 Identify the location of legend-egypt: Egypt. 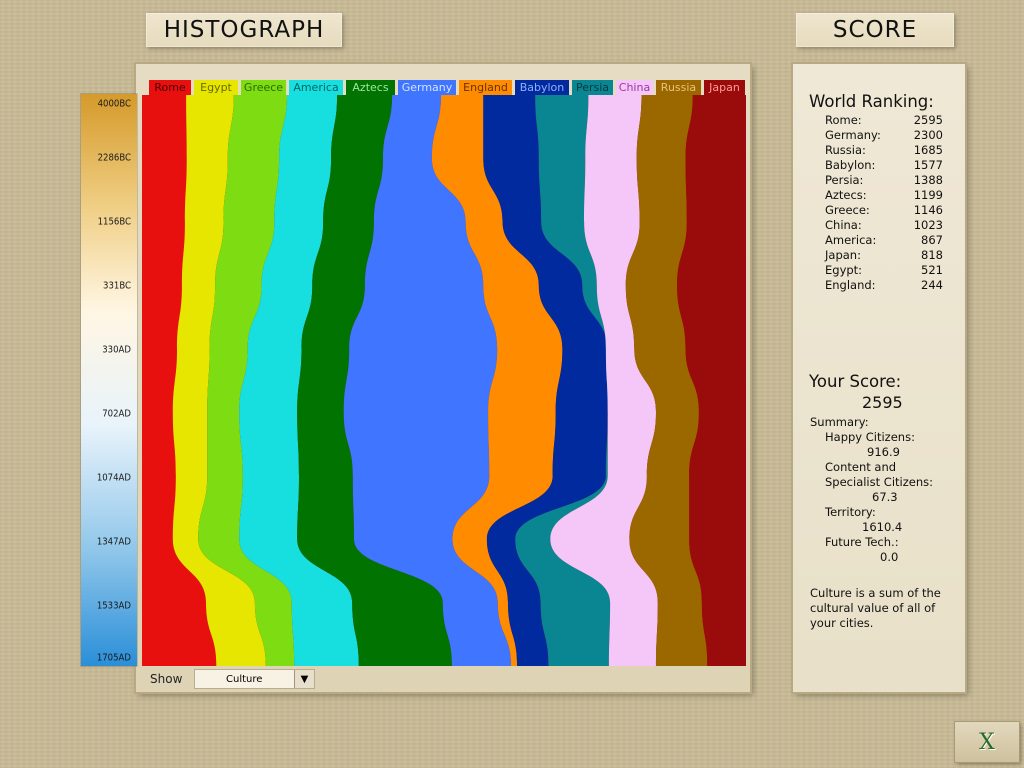
(216, 87).